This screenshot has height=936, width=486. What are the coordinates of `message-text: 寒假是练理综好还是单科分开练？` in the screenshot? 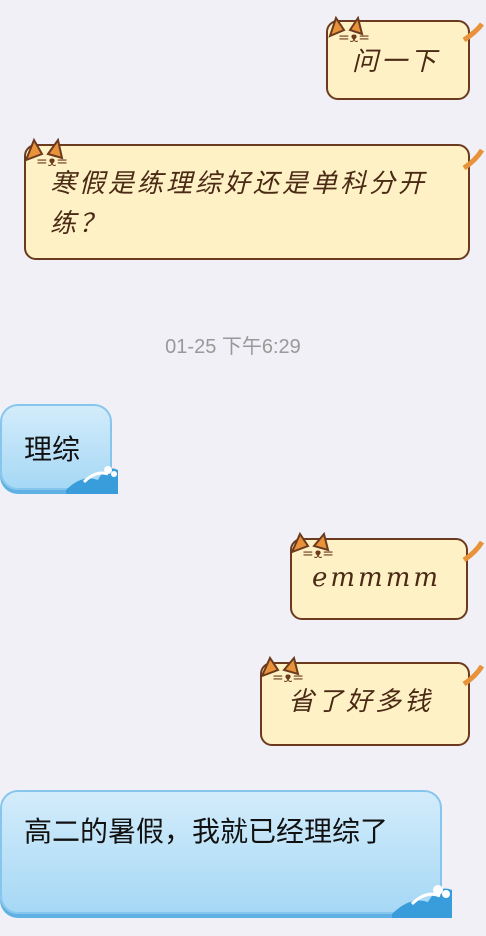 It's located at (239, 204).